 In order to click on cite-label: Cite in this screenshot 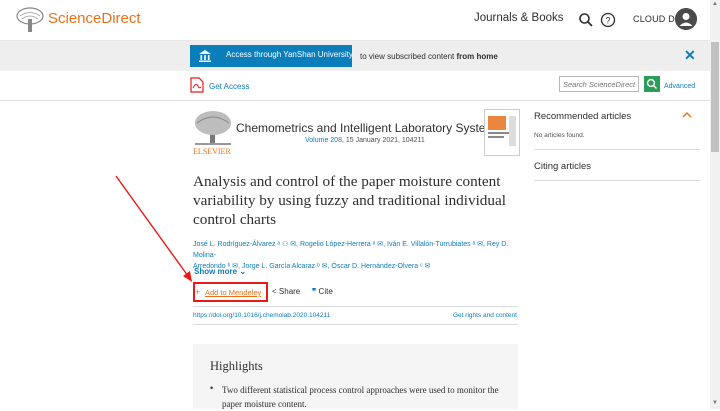, I will do `click(326, 291)`.